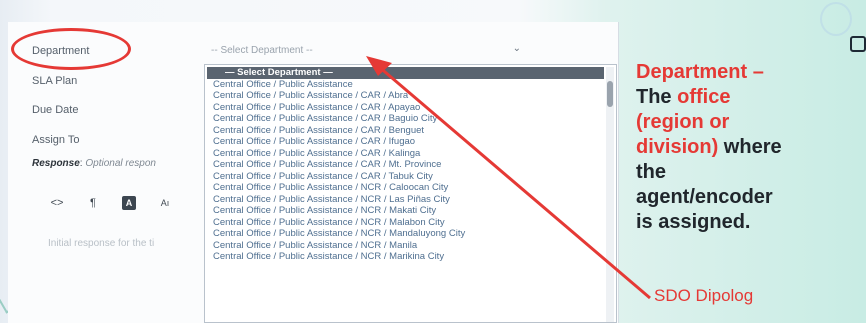  I want to click on credit-text: SDO Dipolog, so click(704, 295).